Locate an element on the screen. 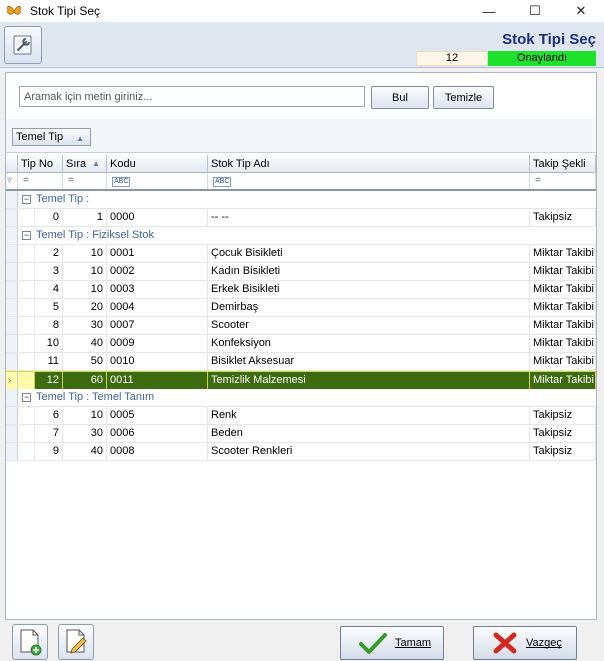 This screenshot has width=604, height=661. cell-stok-tip-adi: Demirbaş is located at coordinates (369, 307).